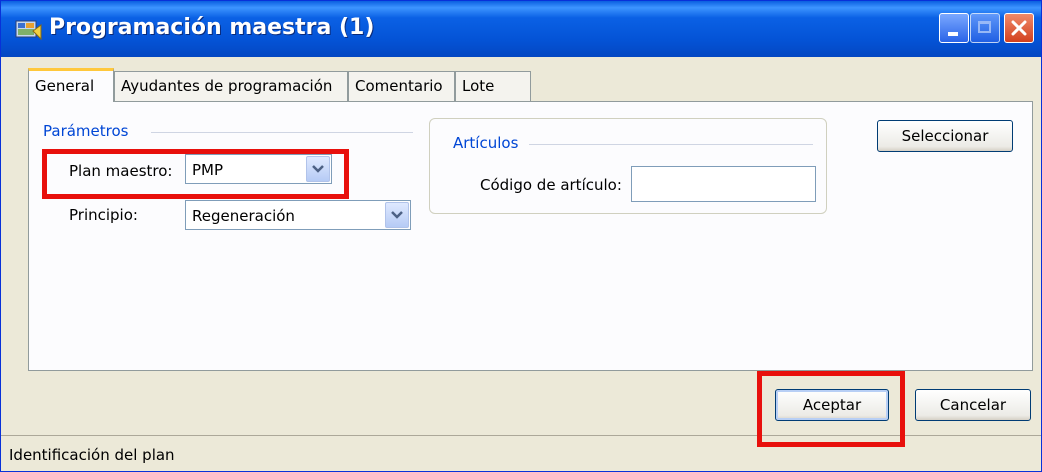 The image size is (1042, 472). I want to click on status-text: Identificación del plan, so click(92, 455).